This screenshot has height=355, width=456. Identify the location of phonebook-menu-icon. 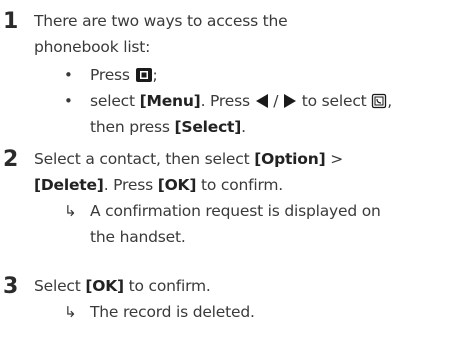
(379, 103).